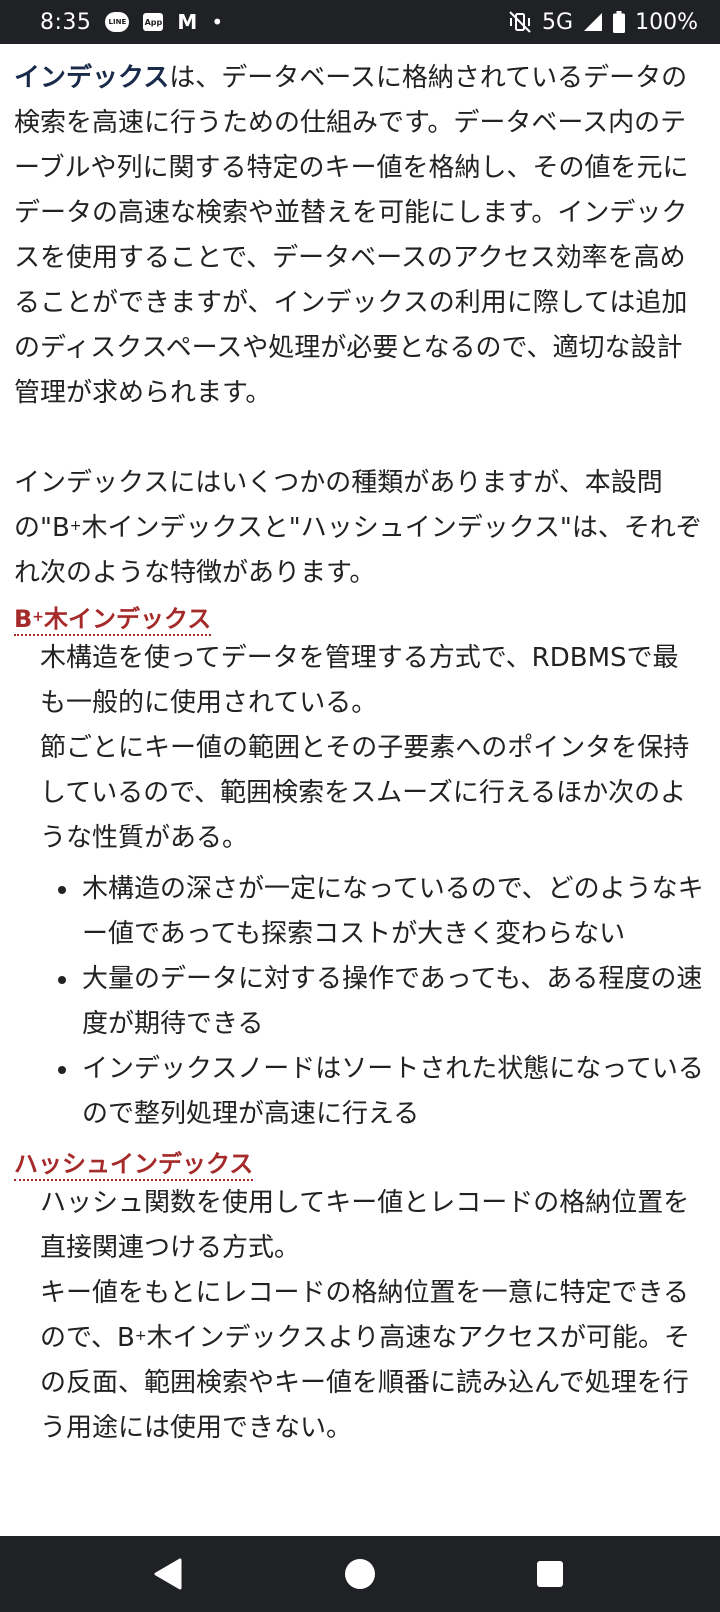  What do you see at coordinates (153, 22) in the screenshot?
I see `app-notification-icon: App` at bounding box center [153, 22].